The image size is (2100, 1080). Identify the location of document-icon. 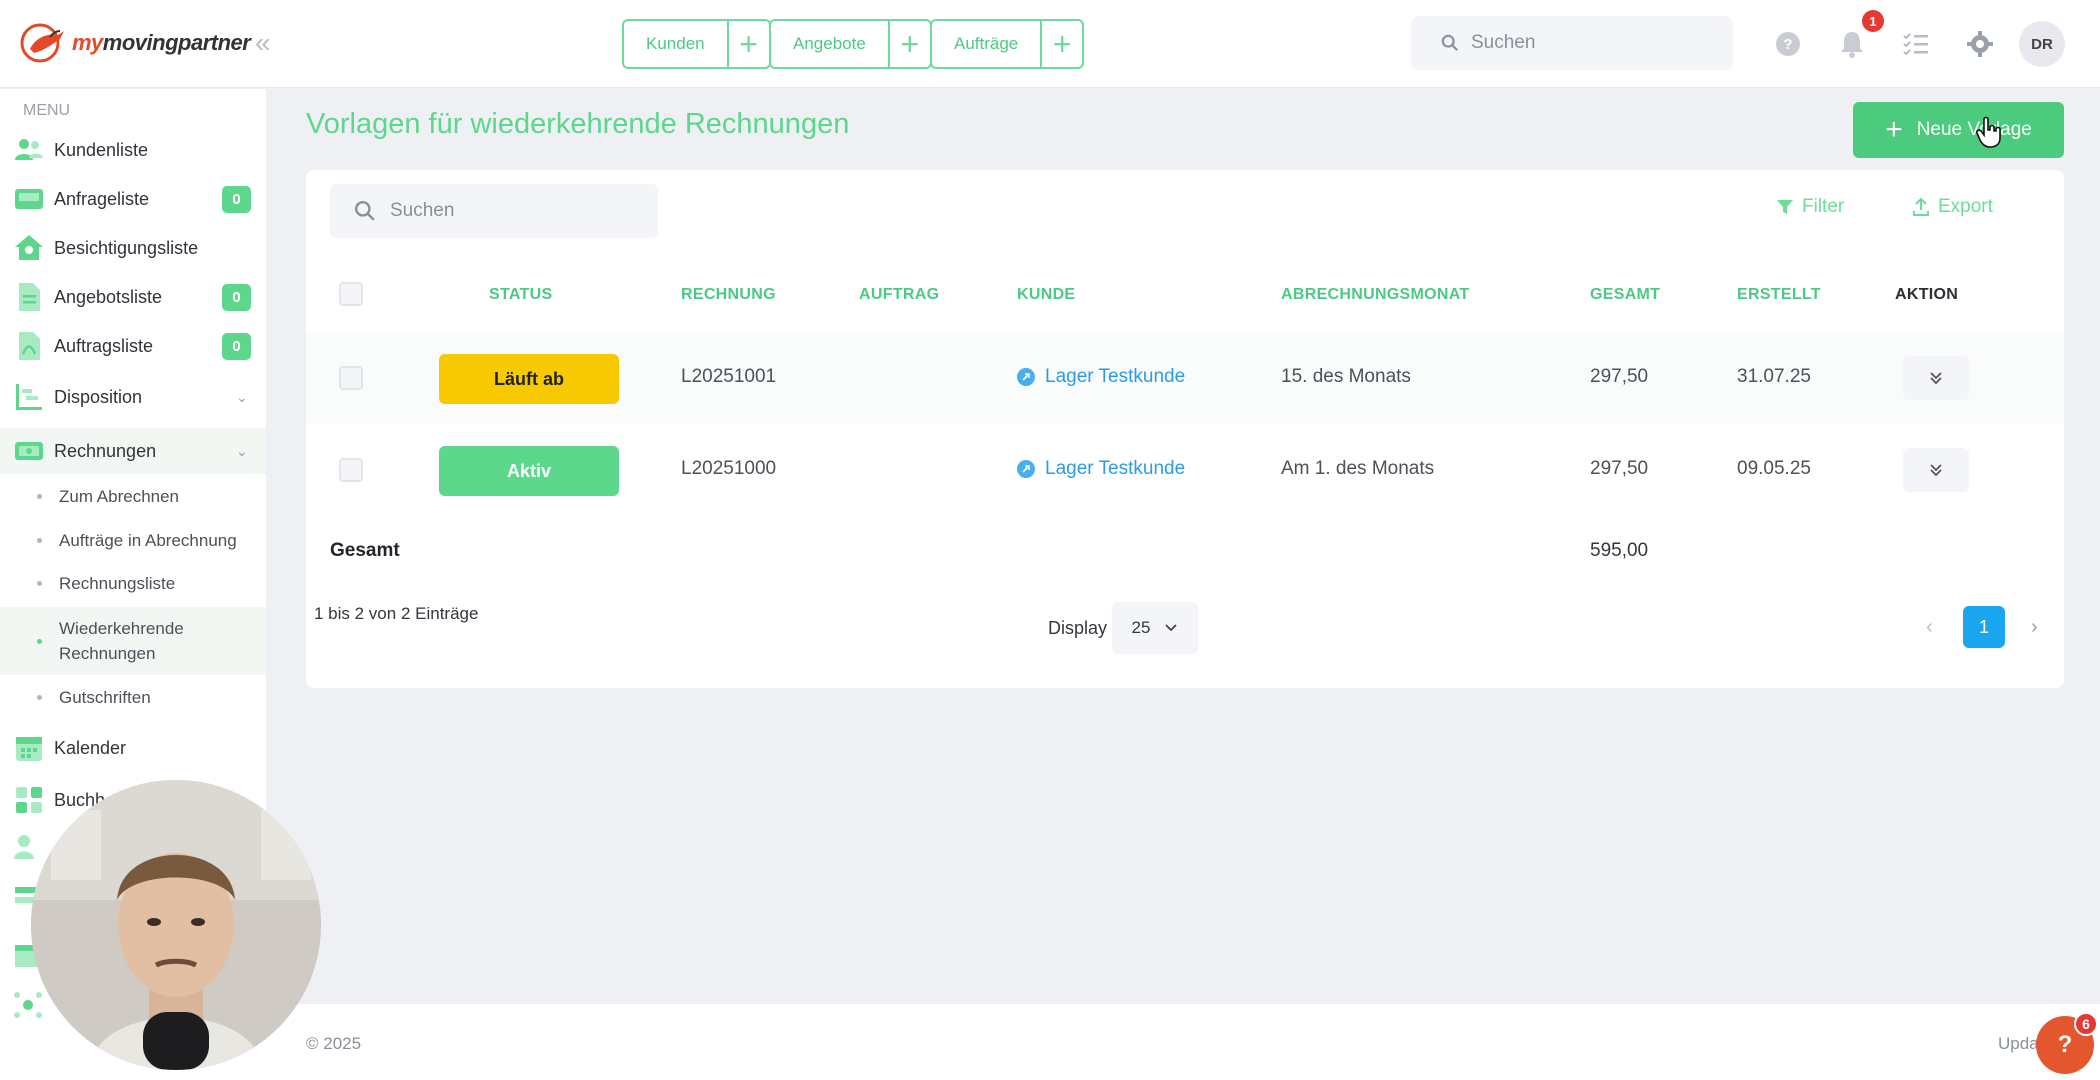
(29, 297).